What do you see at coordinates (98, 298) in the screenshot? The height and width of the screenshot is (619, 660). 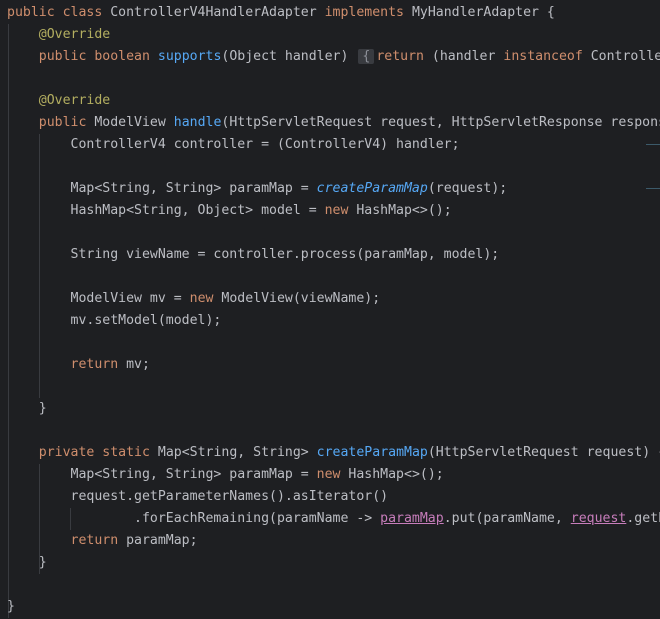 I see `code-token: ModelView mv =` at bounding box center [98, 298].